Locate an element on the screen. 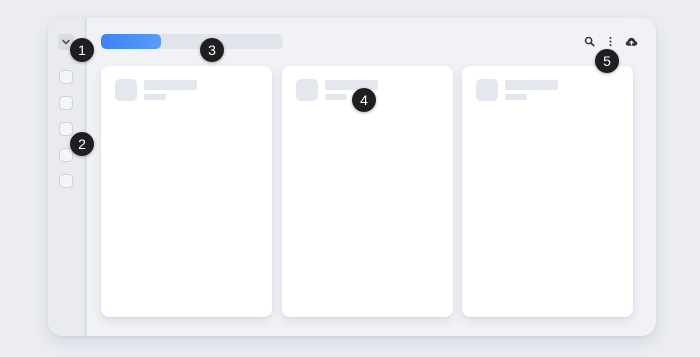 The image size is (700, 357). cloud-upload-icon is located at coordinates (631, 41).